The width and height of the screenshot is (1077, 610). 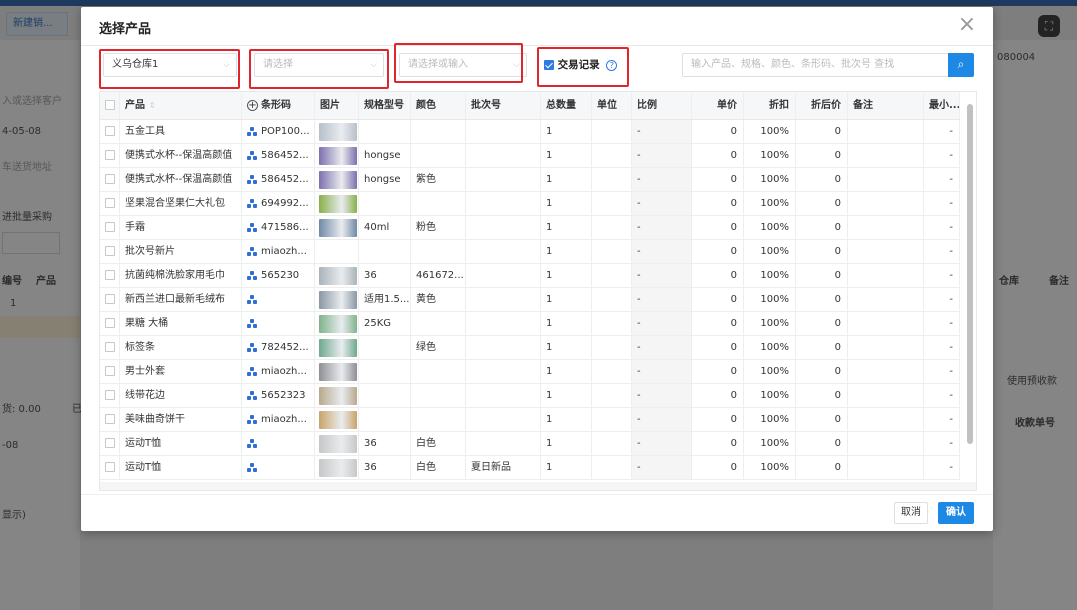 What do you see at coordinates (530, 180) in the screenshot?
I see `table-row: 便携式水杯--保温高颜值 586452... hongse 紫色 1 - 0 100% 0 -` at bounding box center [530, 180].